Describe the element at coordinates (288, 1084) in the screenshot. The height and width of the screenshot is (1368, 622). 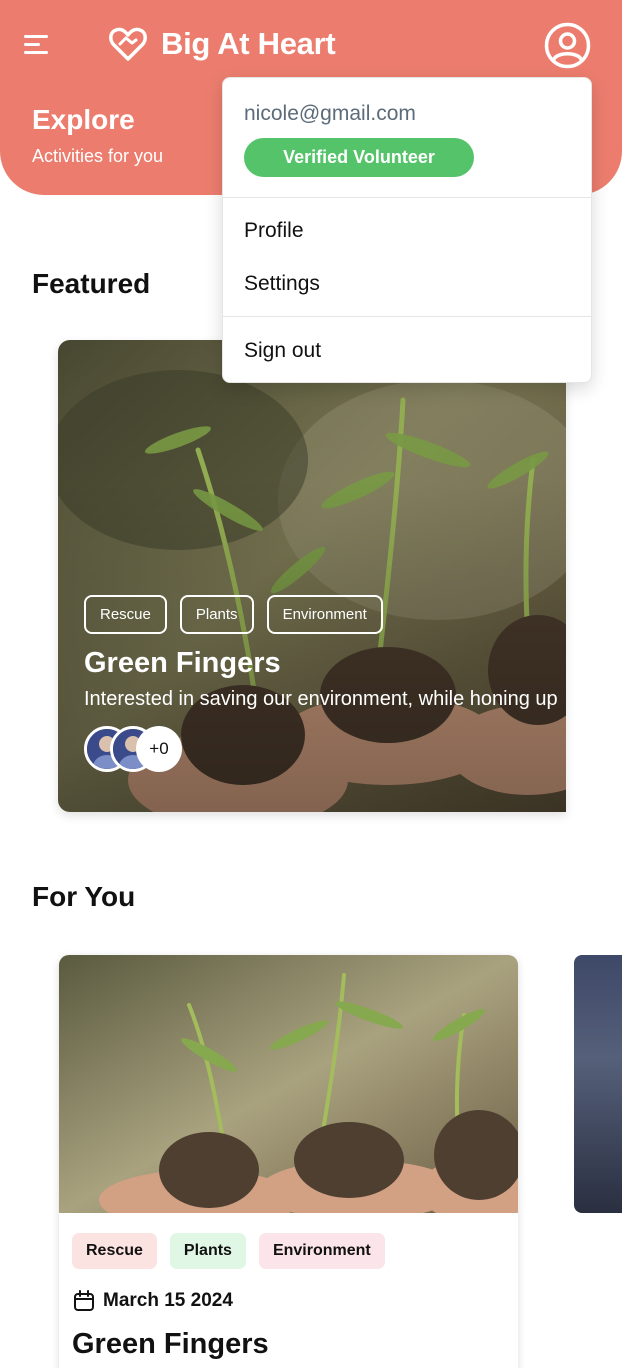
I see `seedlings-photo` at that location.